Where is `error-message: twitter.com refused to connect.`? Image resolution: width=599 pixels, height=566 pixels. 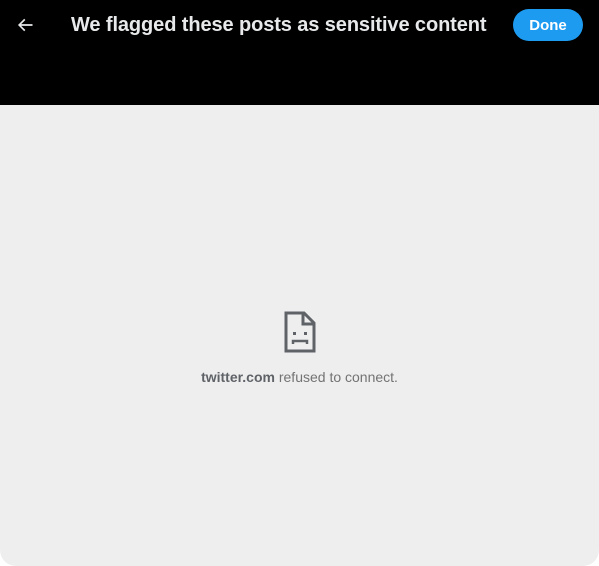
error-message: twitter.com refused to connect. is located at coordinates (299, 377).